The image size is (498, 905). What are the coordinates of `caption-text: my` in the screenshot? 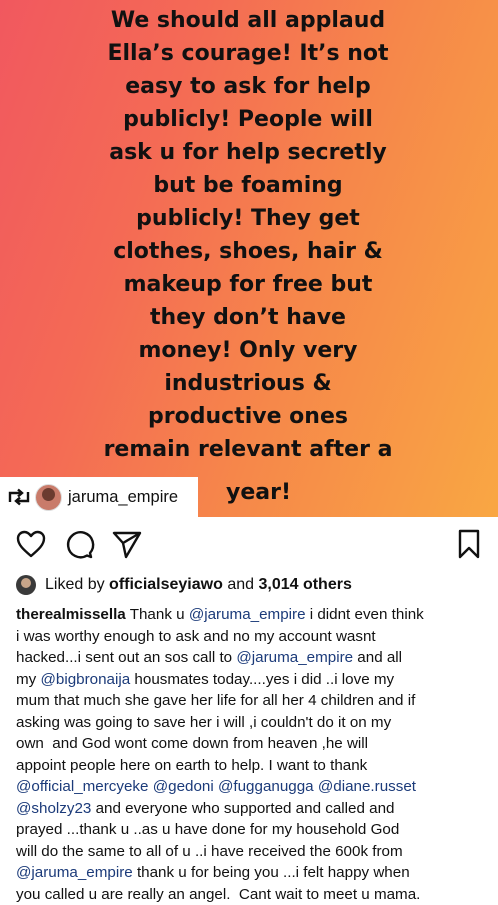 It's located at (28, 679).